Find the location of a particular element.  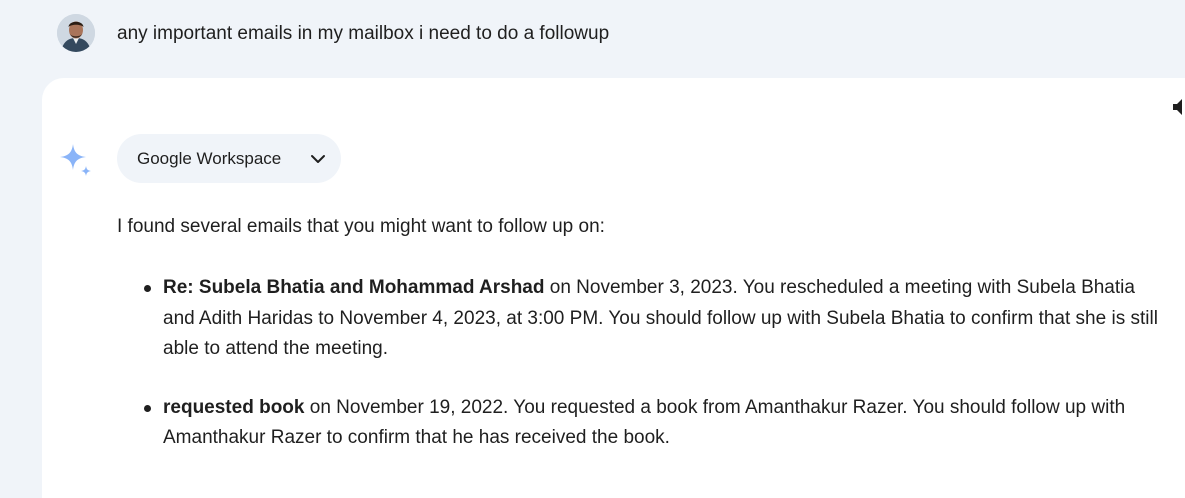

speaker-icon is located at coordinates (1178, 107).